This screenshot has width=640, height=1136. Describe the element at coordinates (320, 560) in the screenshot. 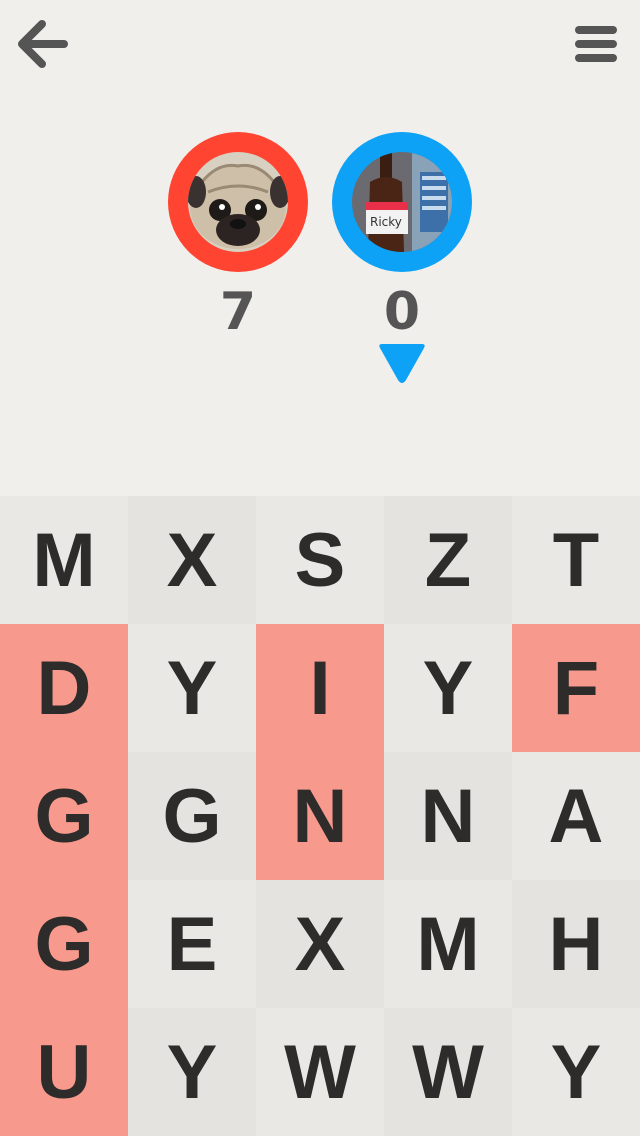

I see `letter-tile: S` at that location.